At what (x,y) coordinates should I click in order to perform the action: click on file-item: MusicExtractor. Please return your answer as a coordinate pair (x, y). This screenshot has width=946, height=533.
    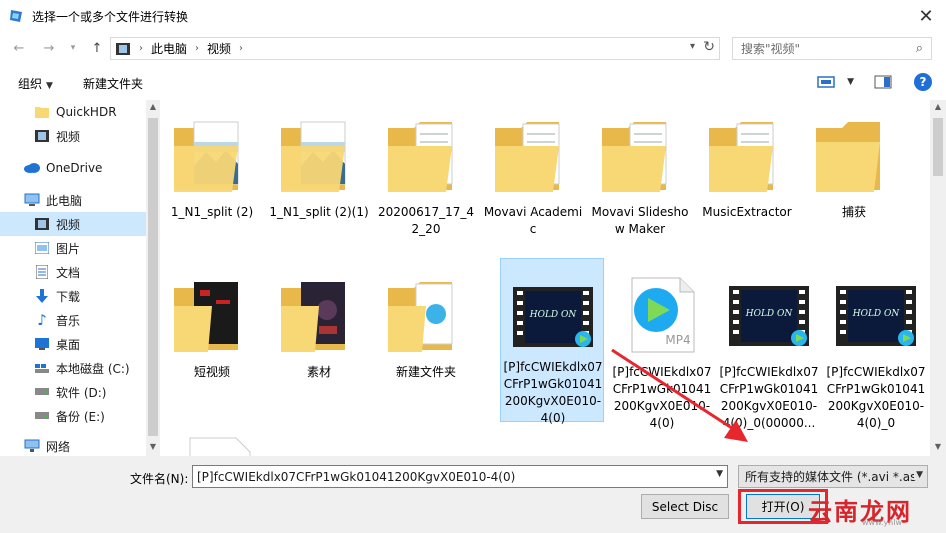
    Looking at the image, I should click on (747, 182).